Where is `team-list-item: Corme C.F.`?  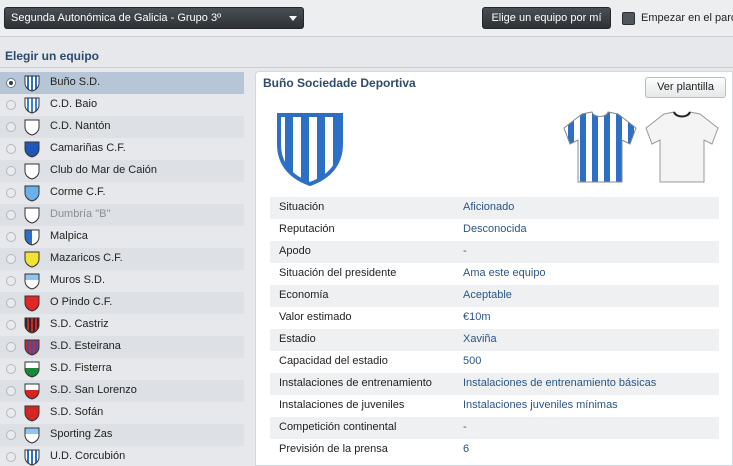 team-list-item: Corme C.F. is located at coordinates (122, 193).